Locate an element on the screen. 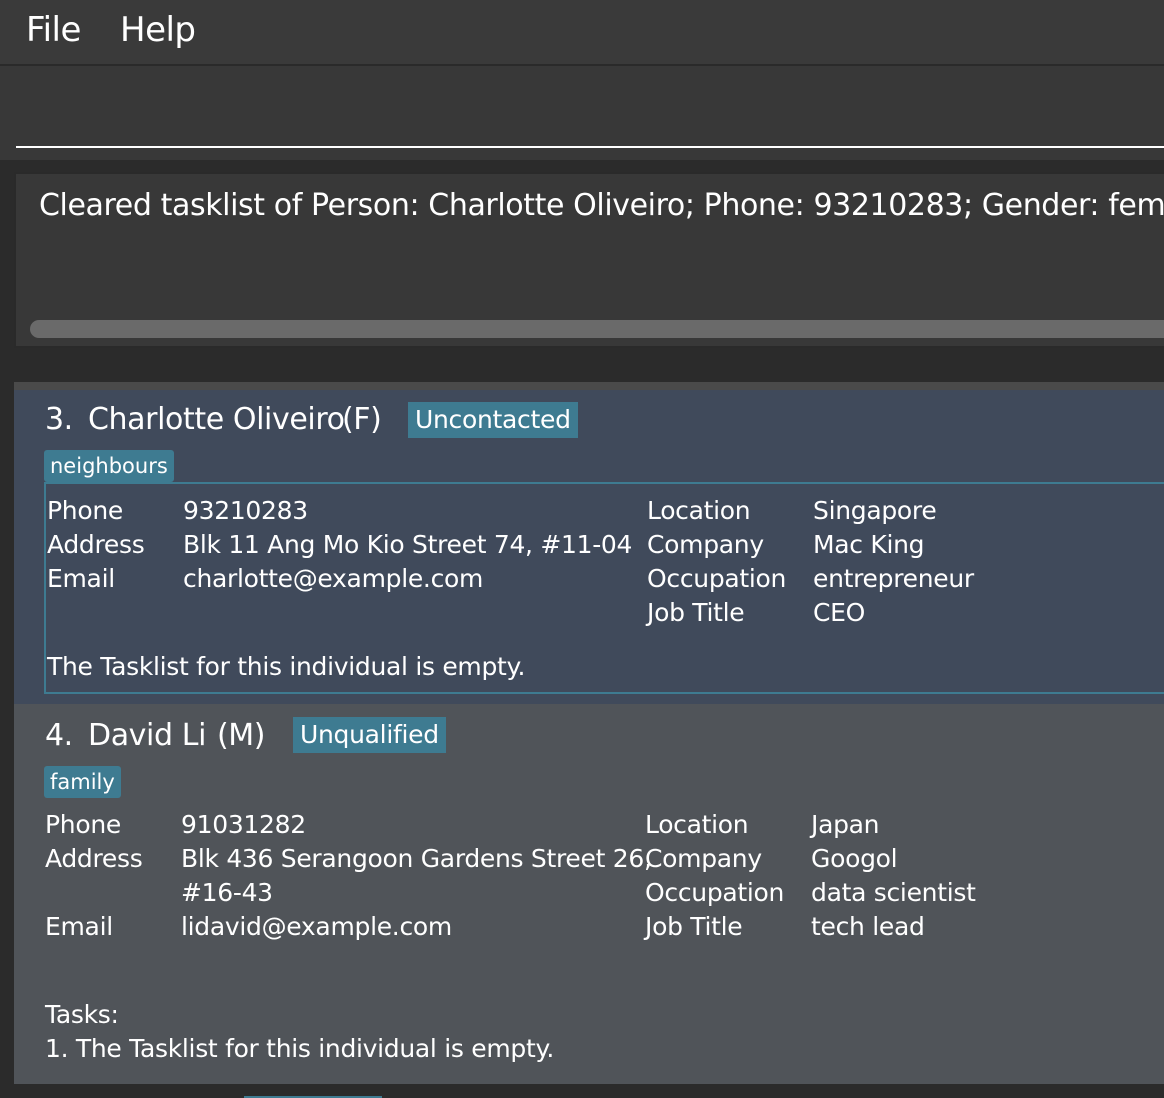  location-value: Japan is located at coordinates (845, 824).